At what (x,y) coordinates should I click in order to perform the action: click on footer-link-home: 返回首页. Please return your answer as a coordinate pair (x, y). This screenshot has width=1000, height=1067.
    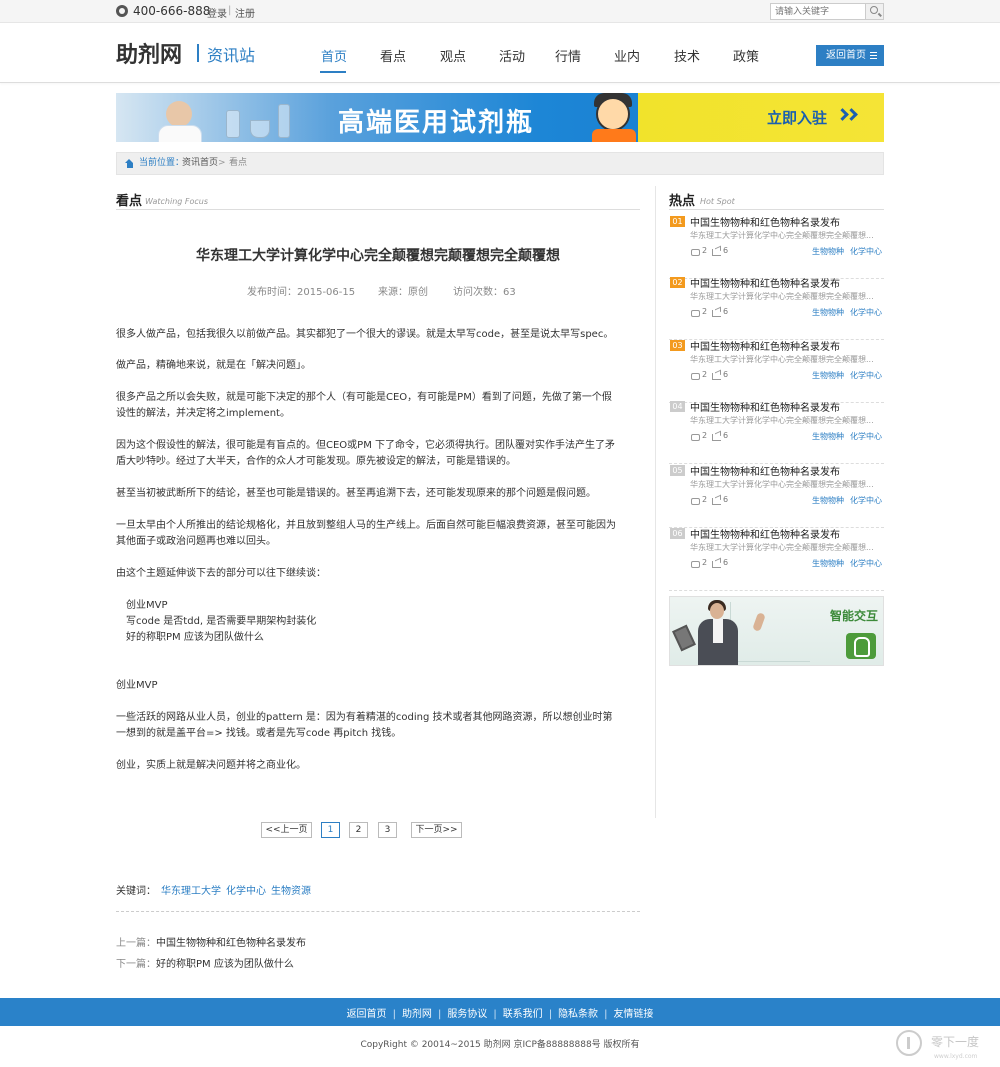
    Looking at the image, I should click on (367, 1012).